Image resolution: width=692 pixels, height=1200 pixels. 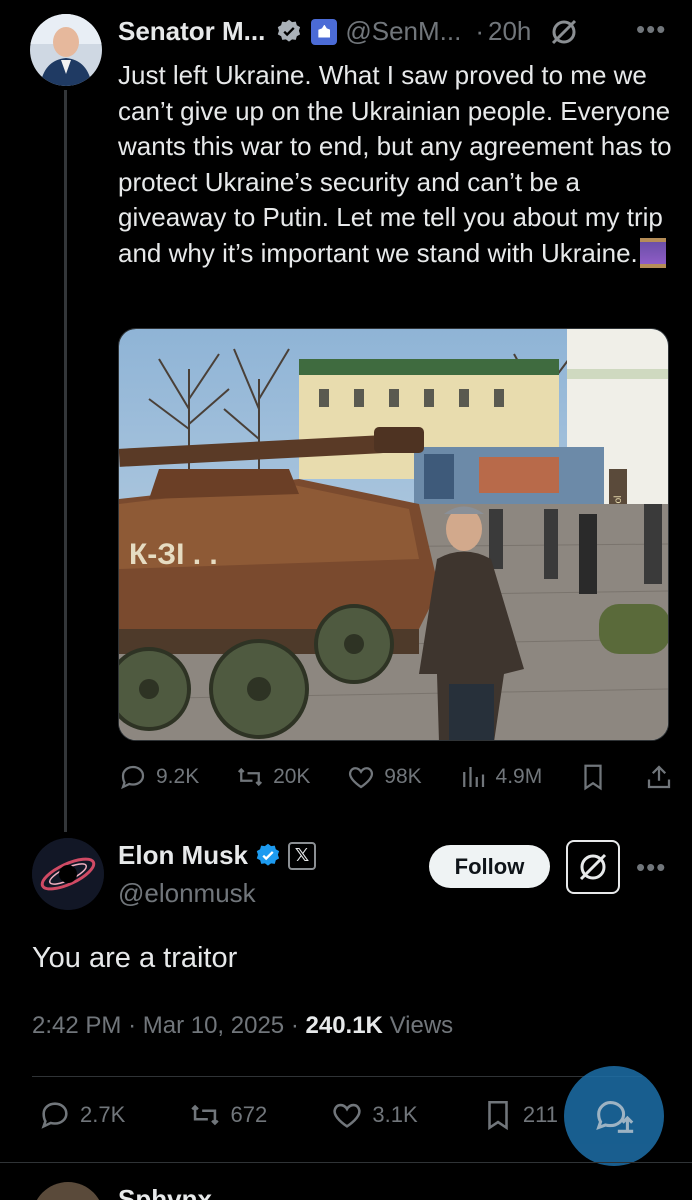 What do you see at coordinates (421, 1025) in the screenshot?
I see `reply-views-label: Views` at bounding box center [421, 1025].